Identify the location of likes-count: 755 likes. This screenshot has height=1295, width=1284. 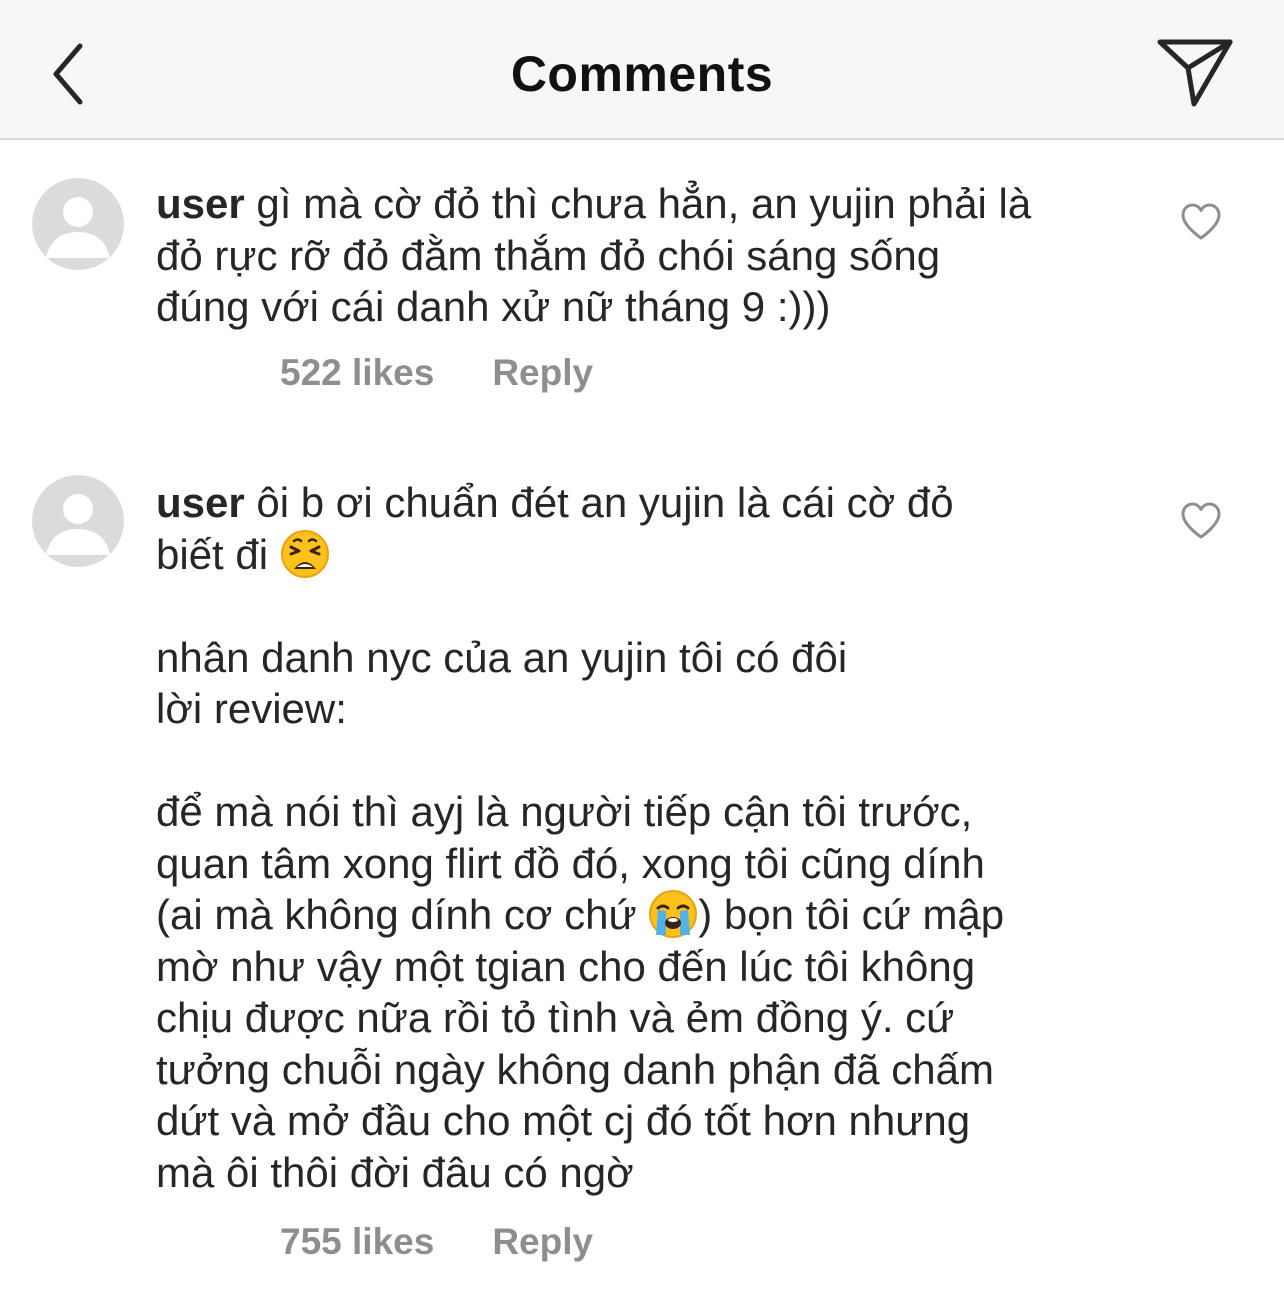
(357, 1241).